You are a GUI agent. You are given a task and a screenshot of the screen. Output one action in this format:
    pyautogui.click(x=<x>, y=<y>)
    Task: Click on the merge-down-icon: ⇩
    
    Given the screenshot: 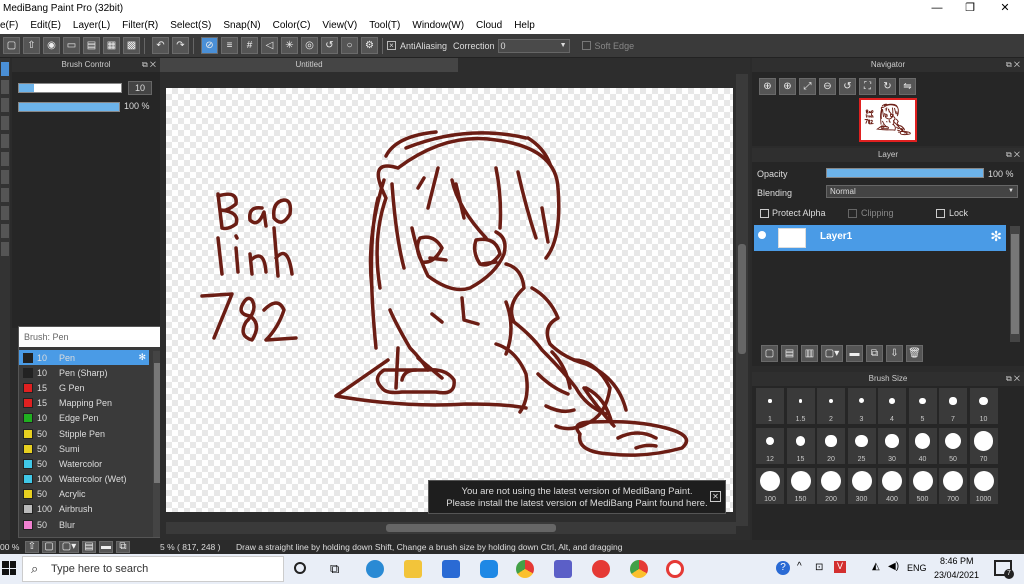 What is the action you would take?
    pyautogui.click(x=894, y=353)
    